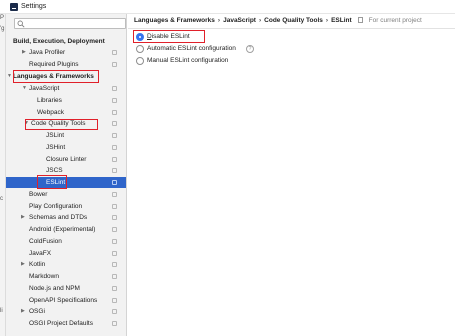 The height and width of the screenshot is (336, 455). What do you see at coordinates (395, 20) in the screenshot?
I see `for-current-project-label: For current project` at bounding box center [395, 20].